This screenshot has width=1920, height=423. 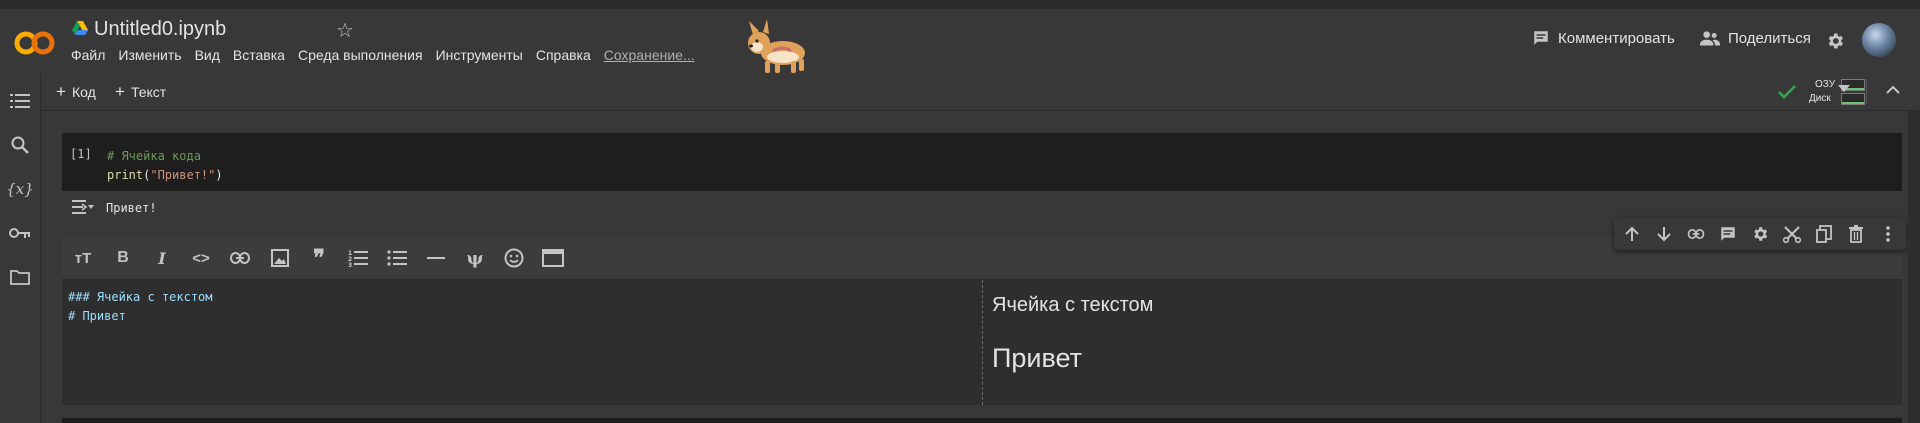 What do you see at coordinates (1835, 41) in the screenshot?
I see `settings-gear-icon` at bounding box center [1835, 41].